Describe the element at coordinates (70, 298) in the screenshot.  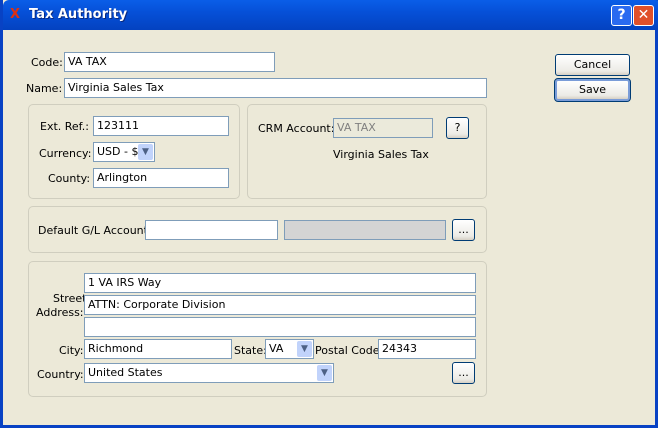
I see `street-label-line1: Street` at that location.